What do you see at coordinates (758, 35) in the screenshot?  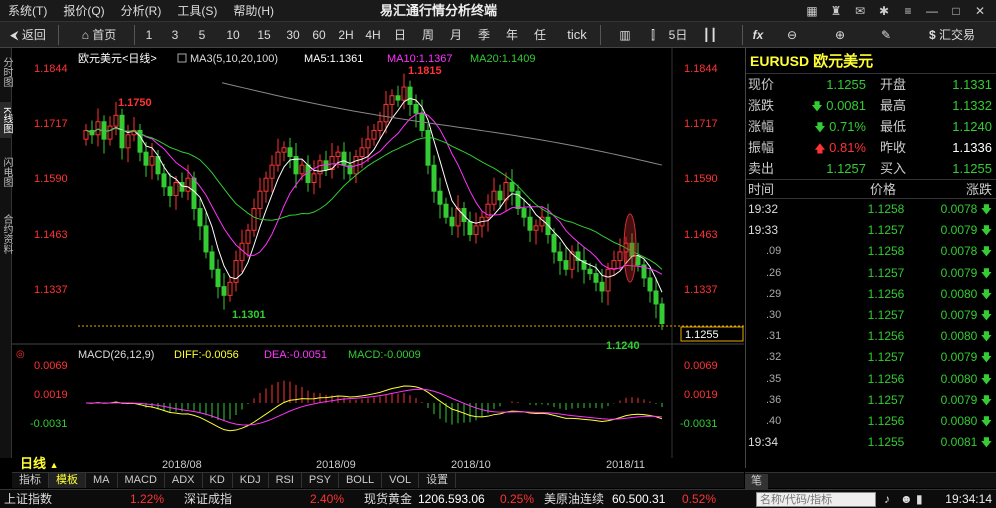 I see `formula-button: fx` at bounding box center [758, 35].